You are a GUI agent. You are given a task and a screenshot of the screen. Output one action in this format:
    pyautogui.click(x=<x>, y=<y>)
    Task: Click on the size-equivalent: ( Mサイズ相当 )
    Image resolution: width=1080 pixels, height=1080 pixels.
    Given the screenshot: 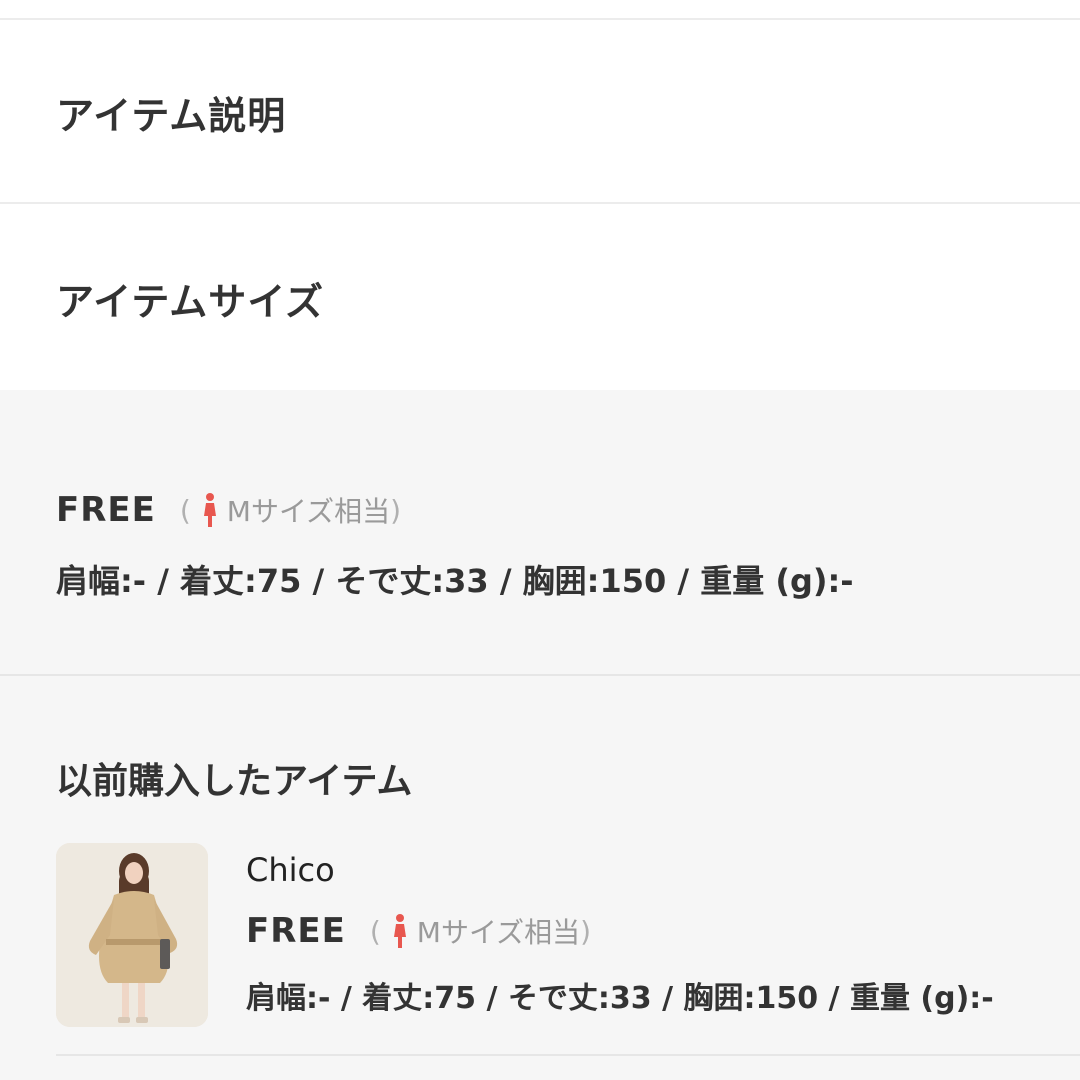 What is the action you would take?
    pyautogui.click(x=290, y=510)
    